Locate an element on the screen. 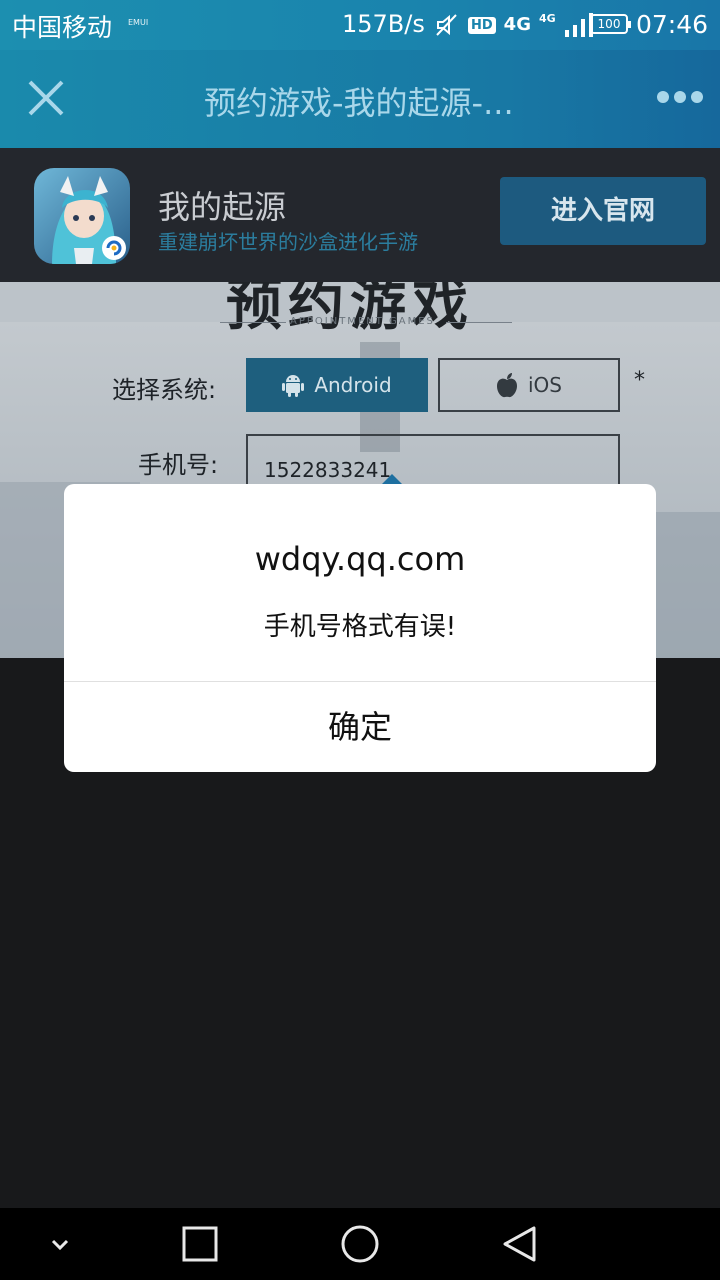 Image resolution: width=720 pixels, height=1280 pixels. android-icon is located at coordinates (293, 386).